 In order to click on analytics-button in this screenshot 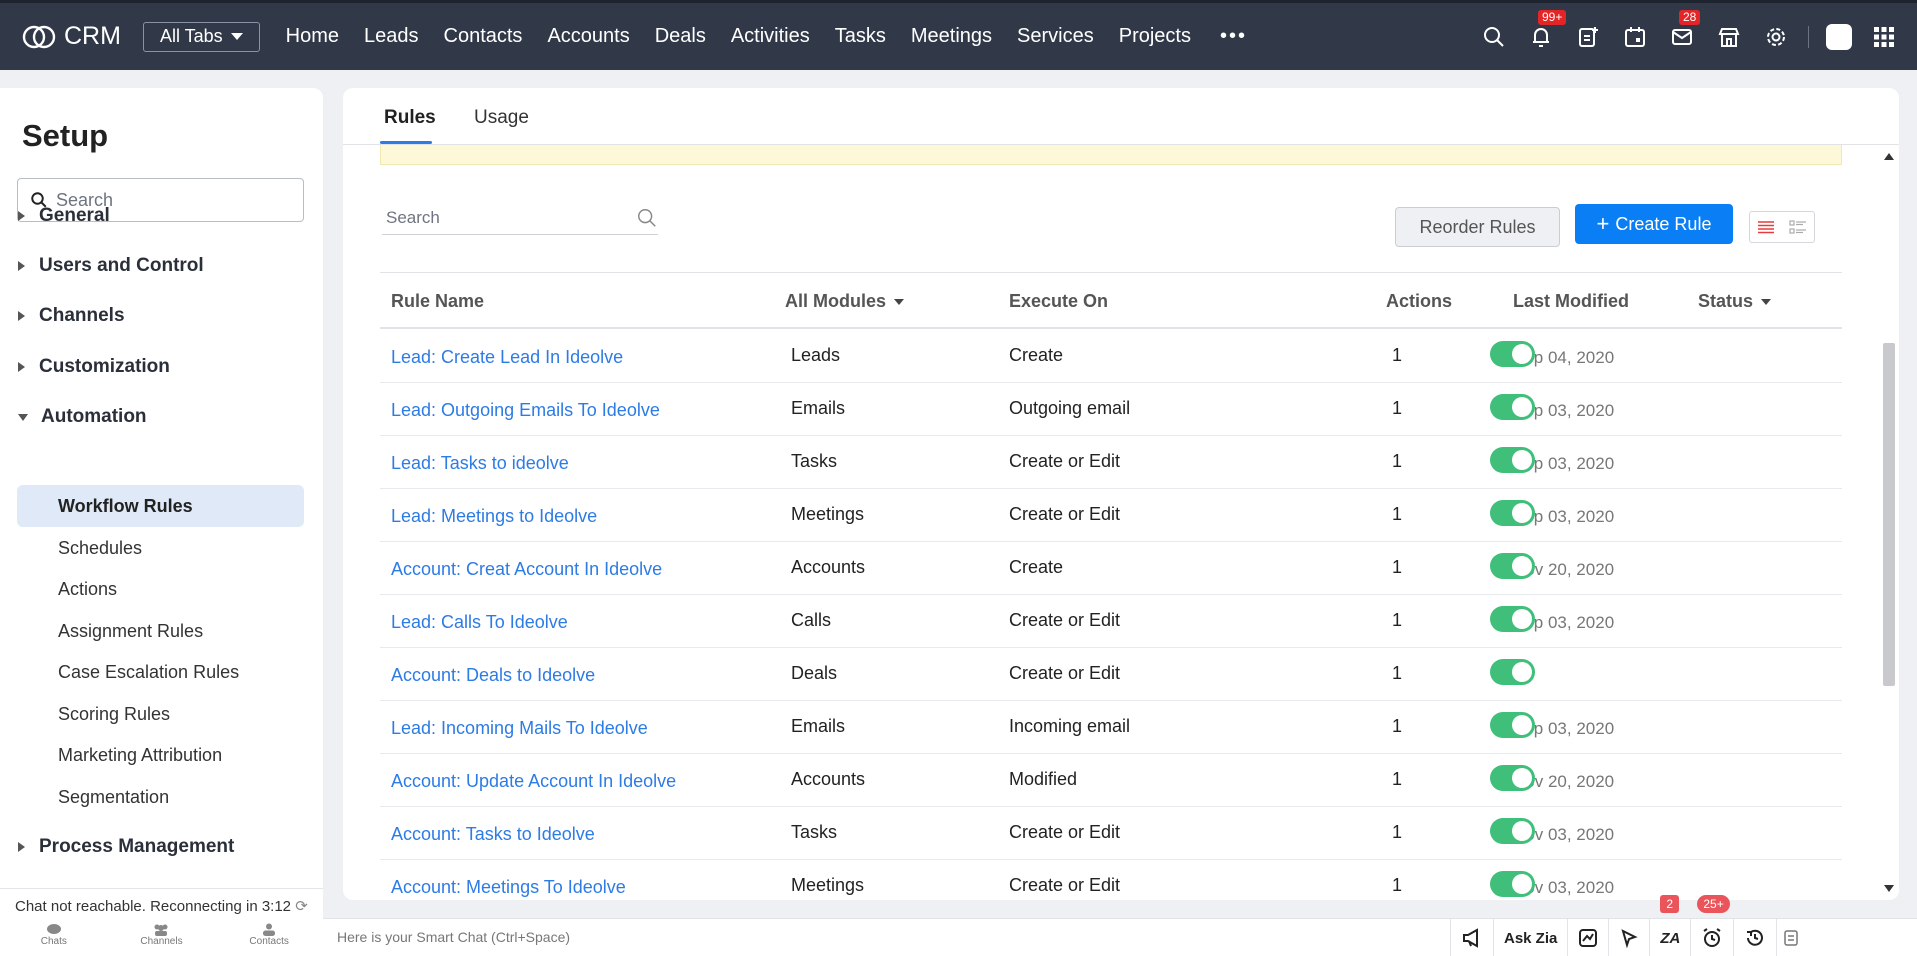, I will do `click(1587, 937)`.